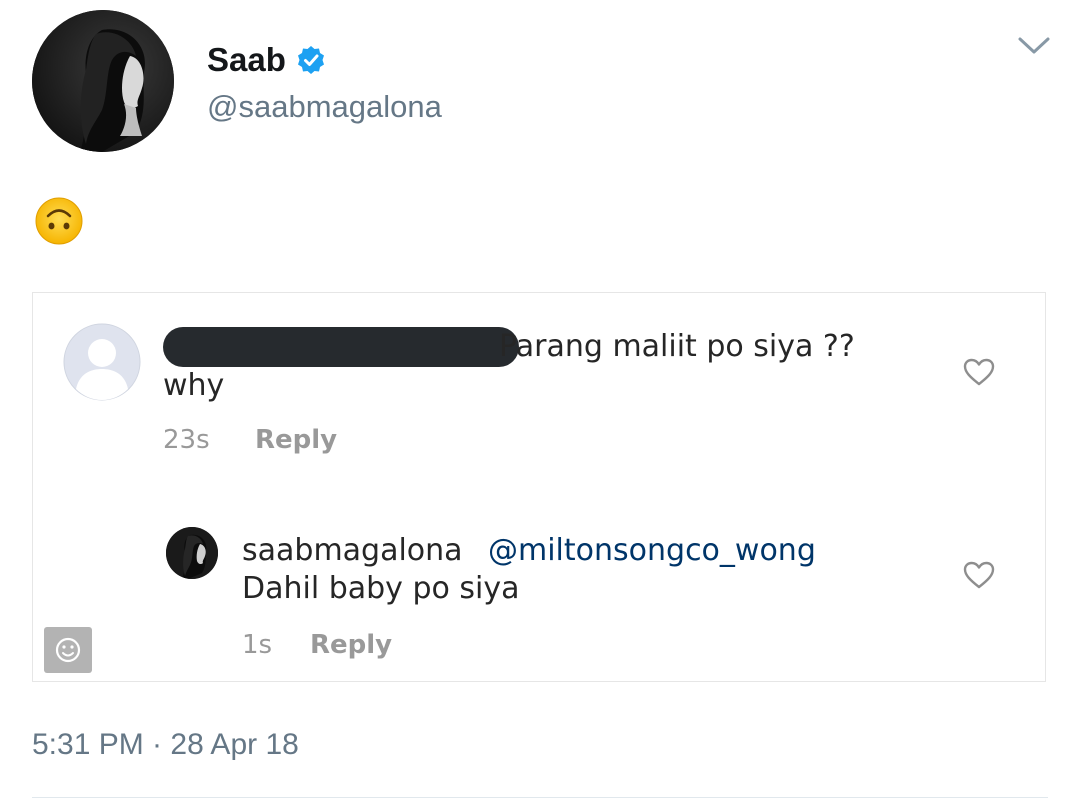  What do you see at coordinates (381, 588) in the screenshot?
I see `reply-text: Dahil baby po siya` at bounding box center [381, 588].